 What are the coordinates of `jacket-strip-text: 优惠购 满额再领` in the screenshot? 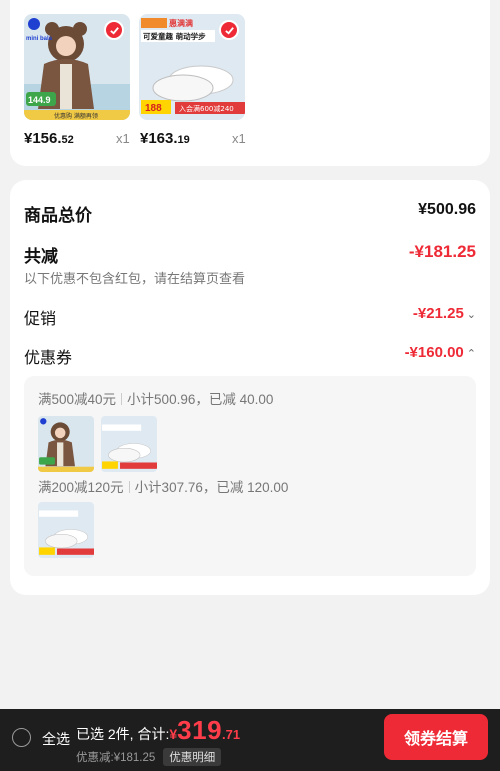 It's located at (76, 116).